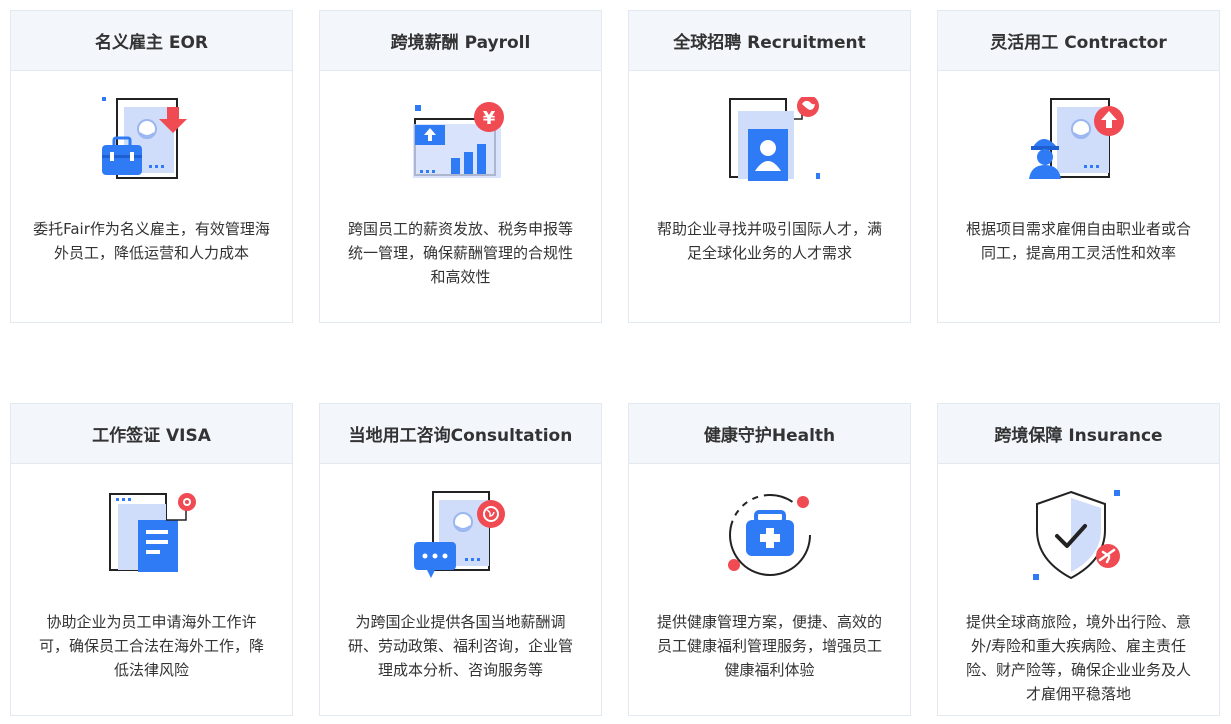 This screenshot has width=1231, height=724. I want to click on card-description: 根据项目需求雇佣自由职业者或合同工，提高用工灵活性和效率, so click(1078, 241).